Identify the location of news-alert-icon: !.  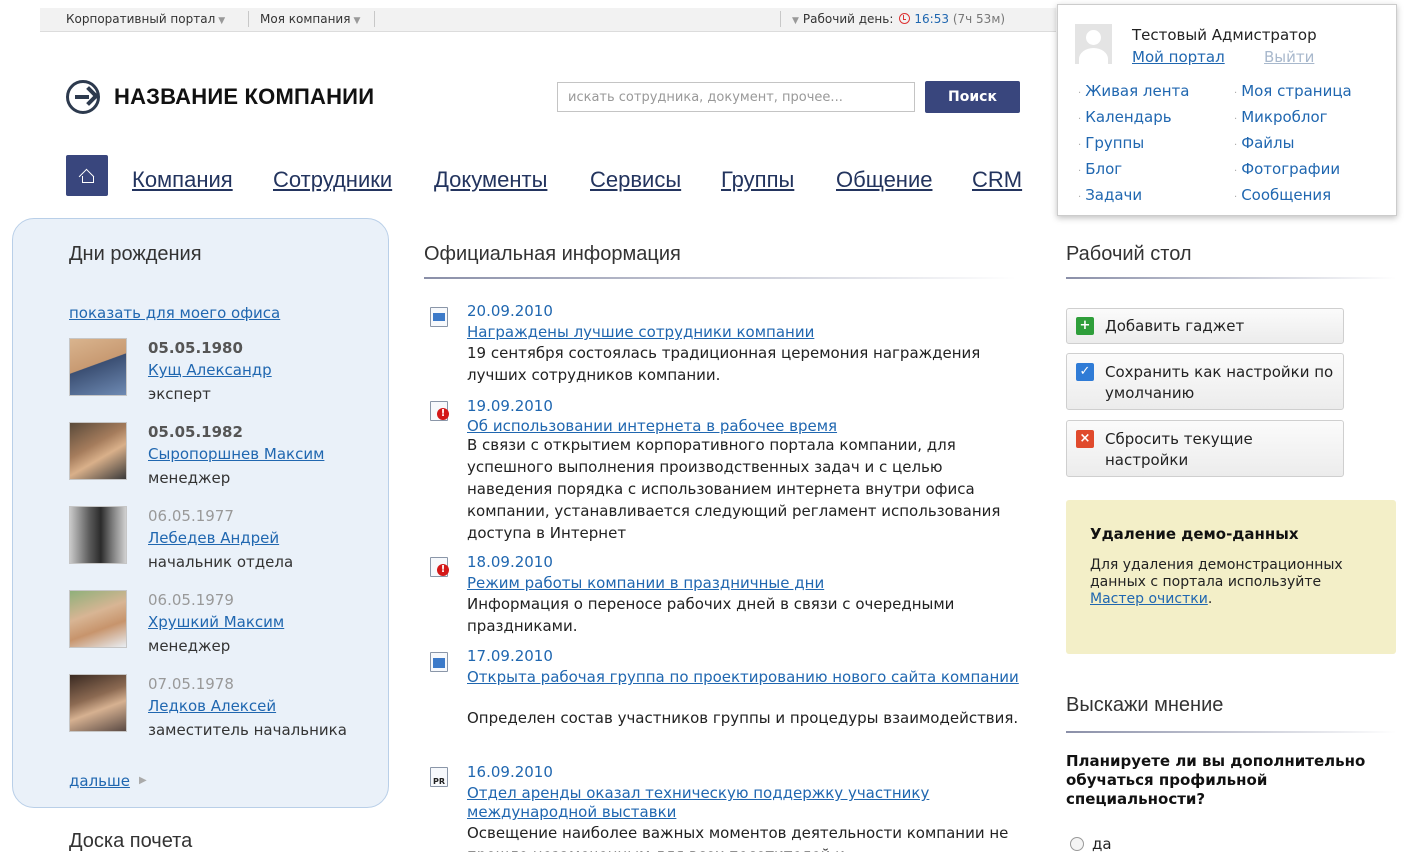
(439, 567).